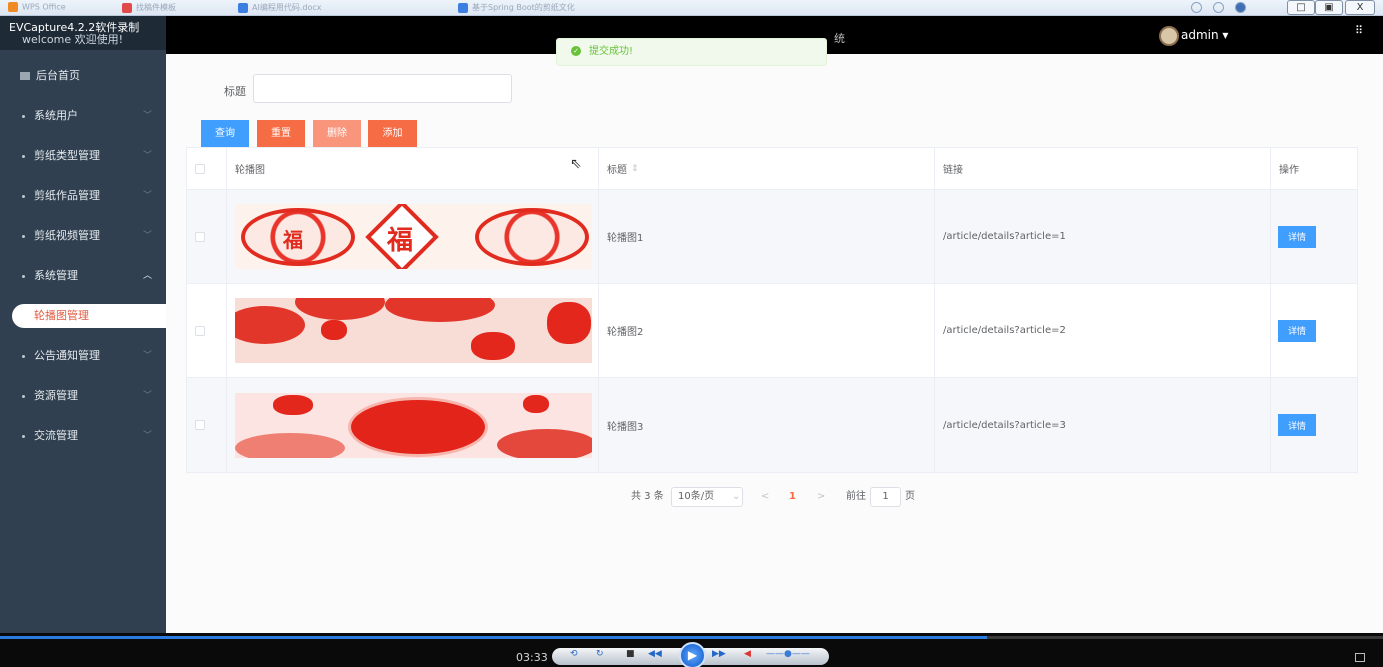 This screenshot has width=1383, height=667. What do you see at coordinates (172, 8) in the screenshot?
I see `os-tab-template: 找稿件模板` at bounding box center [172, 8].